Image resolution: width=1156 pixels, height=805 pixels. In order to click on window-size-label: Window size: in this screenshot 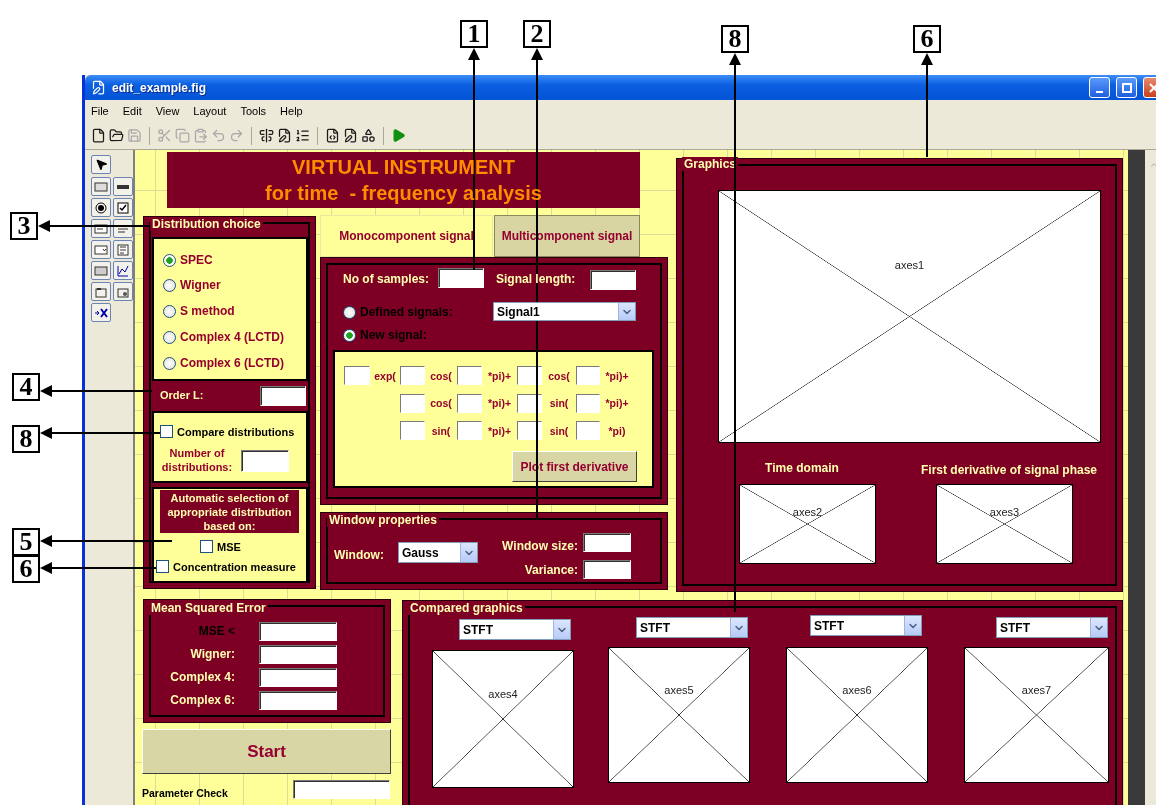, I will do `click(539, 546)`.